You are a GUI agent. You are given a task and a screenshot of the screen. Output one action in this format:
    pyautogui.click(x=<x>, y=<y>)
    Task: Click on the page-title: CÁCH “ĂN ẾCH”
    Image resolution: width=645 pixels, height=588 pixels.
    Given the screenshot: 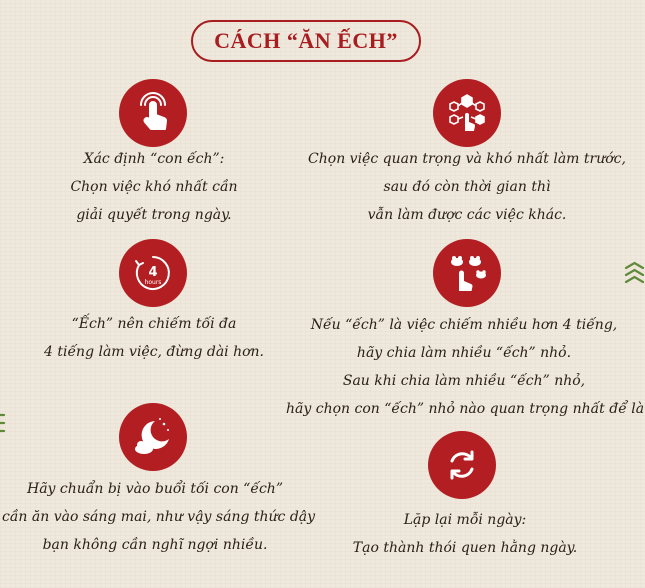 What is the action you would take?
    pyautogui.click(x=306, y=40)
    